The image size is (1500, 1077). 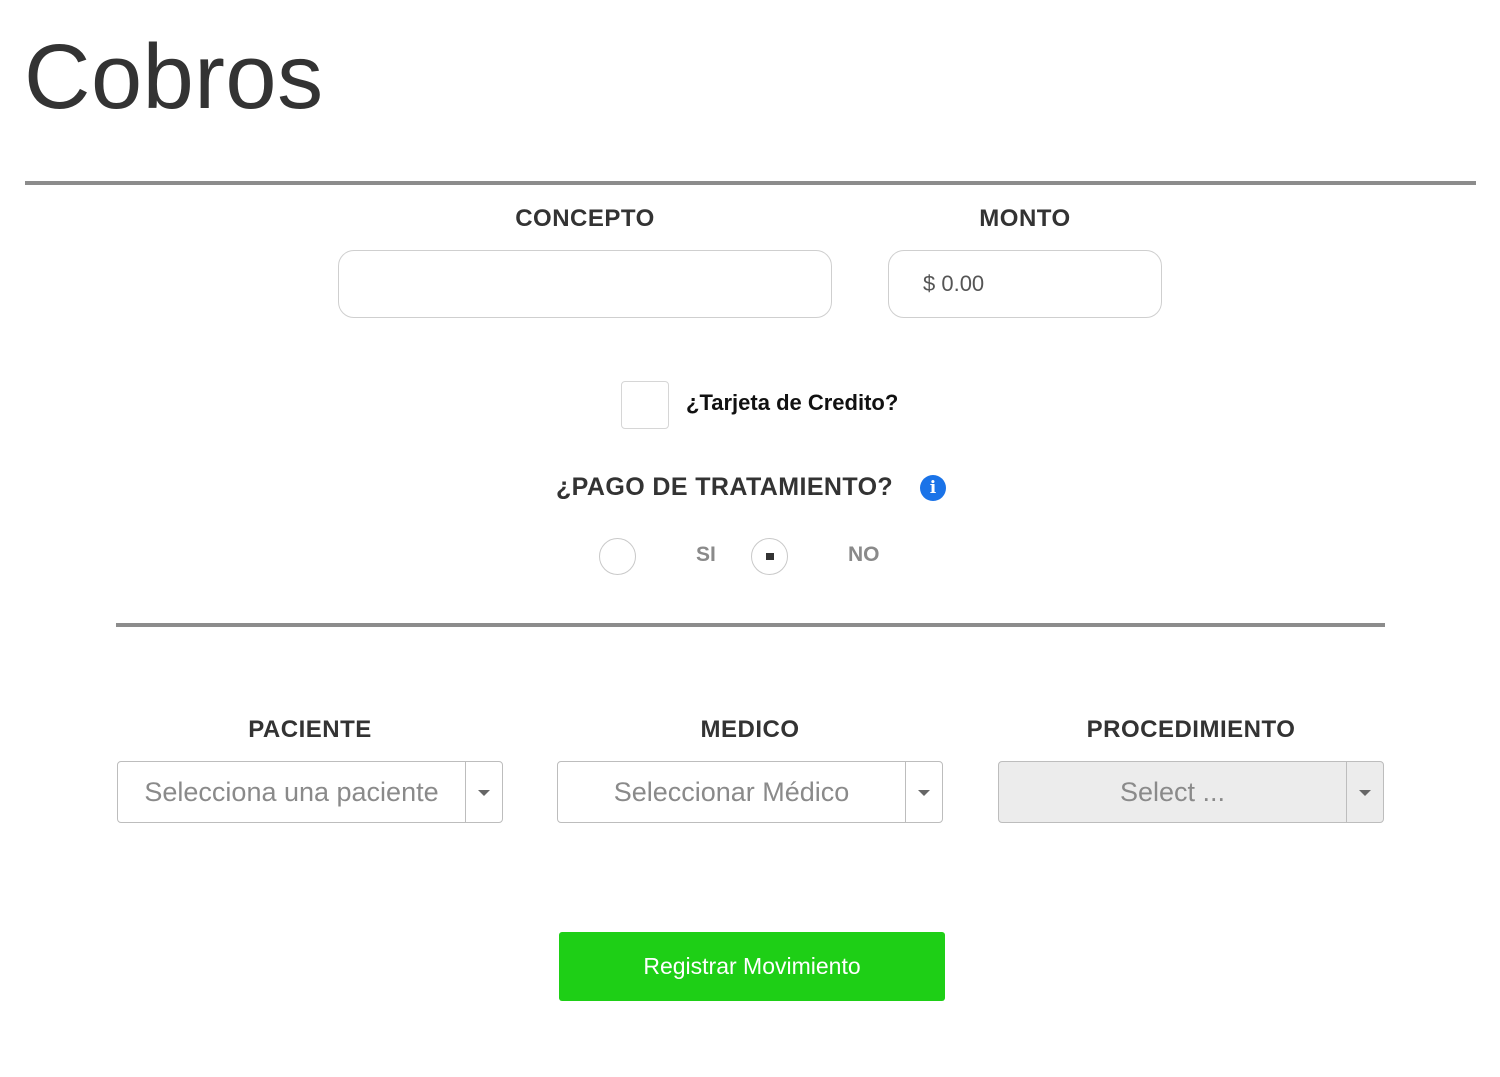 What do you see at coordinates (933, 488) in the screenshot?
I see `info-circle-icon: i` at bounding box center [933, 488].